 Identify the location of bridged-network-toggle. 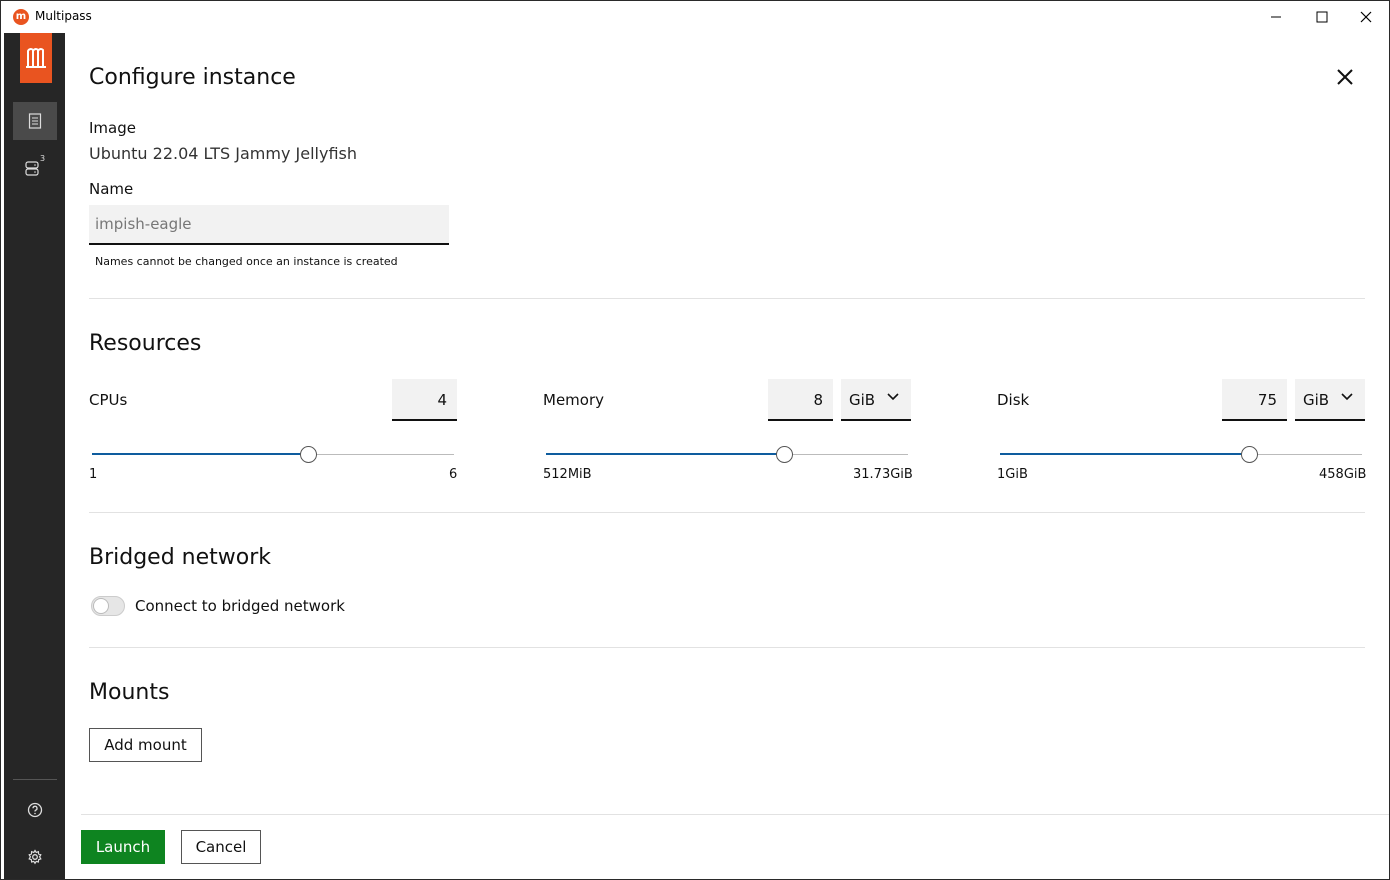
(108, 606).